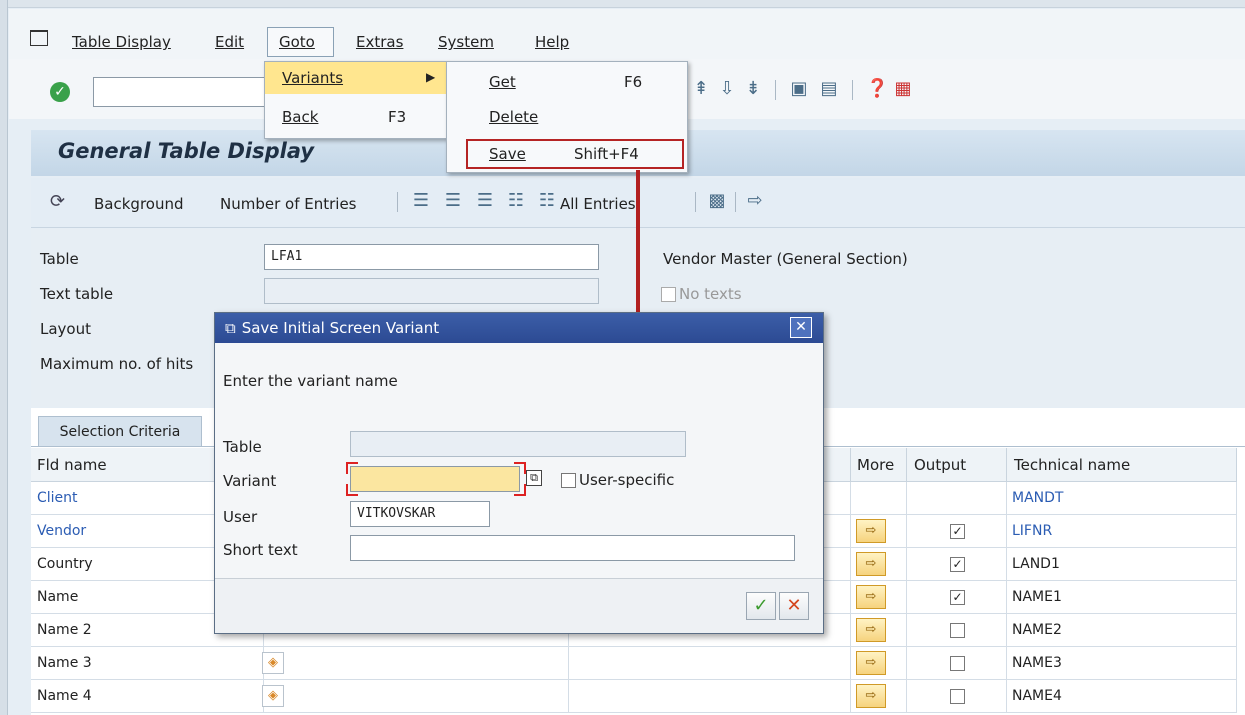  What do you see at coordinates (431, 77) in the screenshot?
I see `submenu-arrow-icon: ▶` at bounding box center [431, 77].